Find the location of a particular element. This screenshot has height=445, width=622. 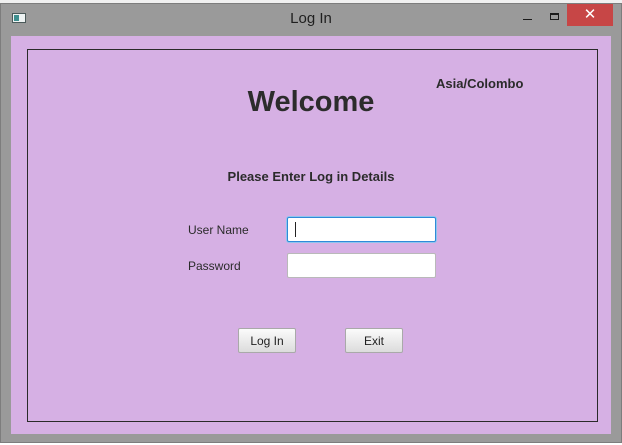

close-icon: ✕ is located at coordinates (590, 14).